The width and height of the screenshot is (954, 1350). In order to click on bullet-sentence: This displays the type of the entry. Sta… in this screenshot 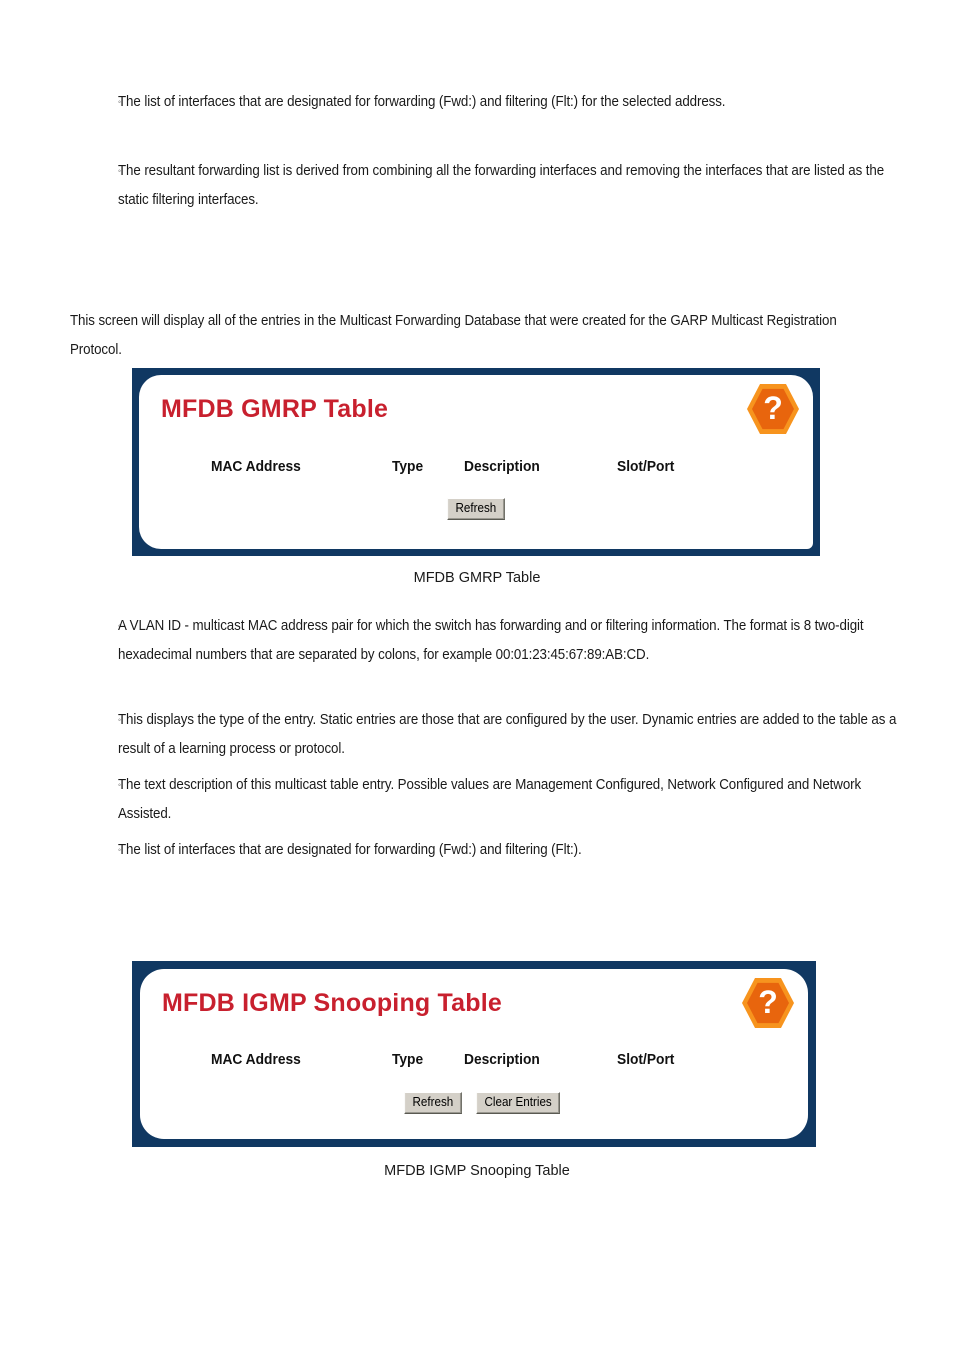, I will do `click(507, 734)`.